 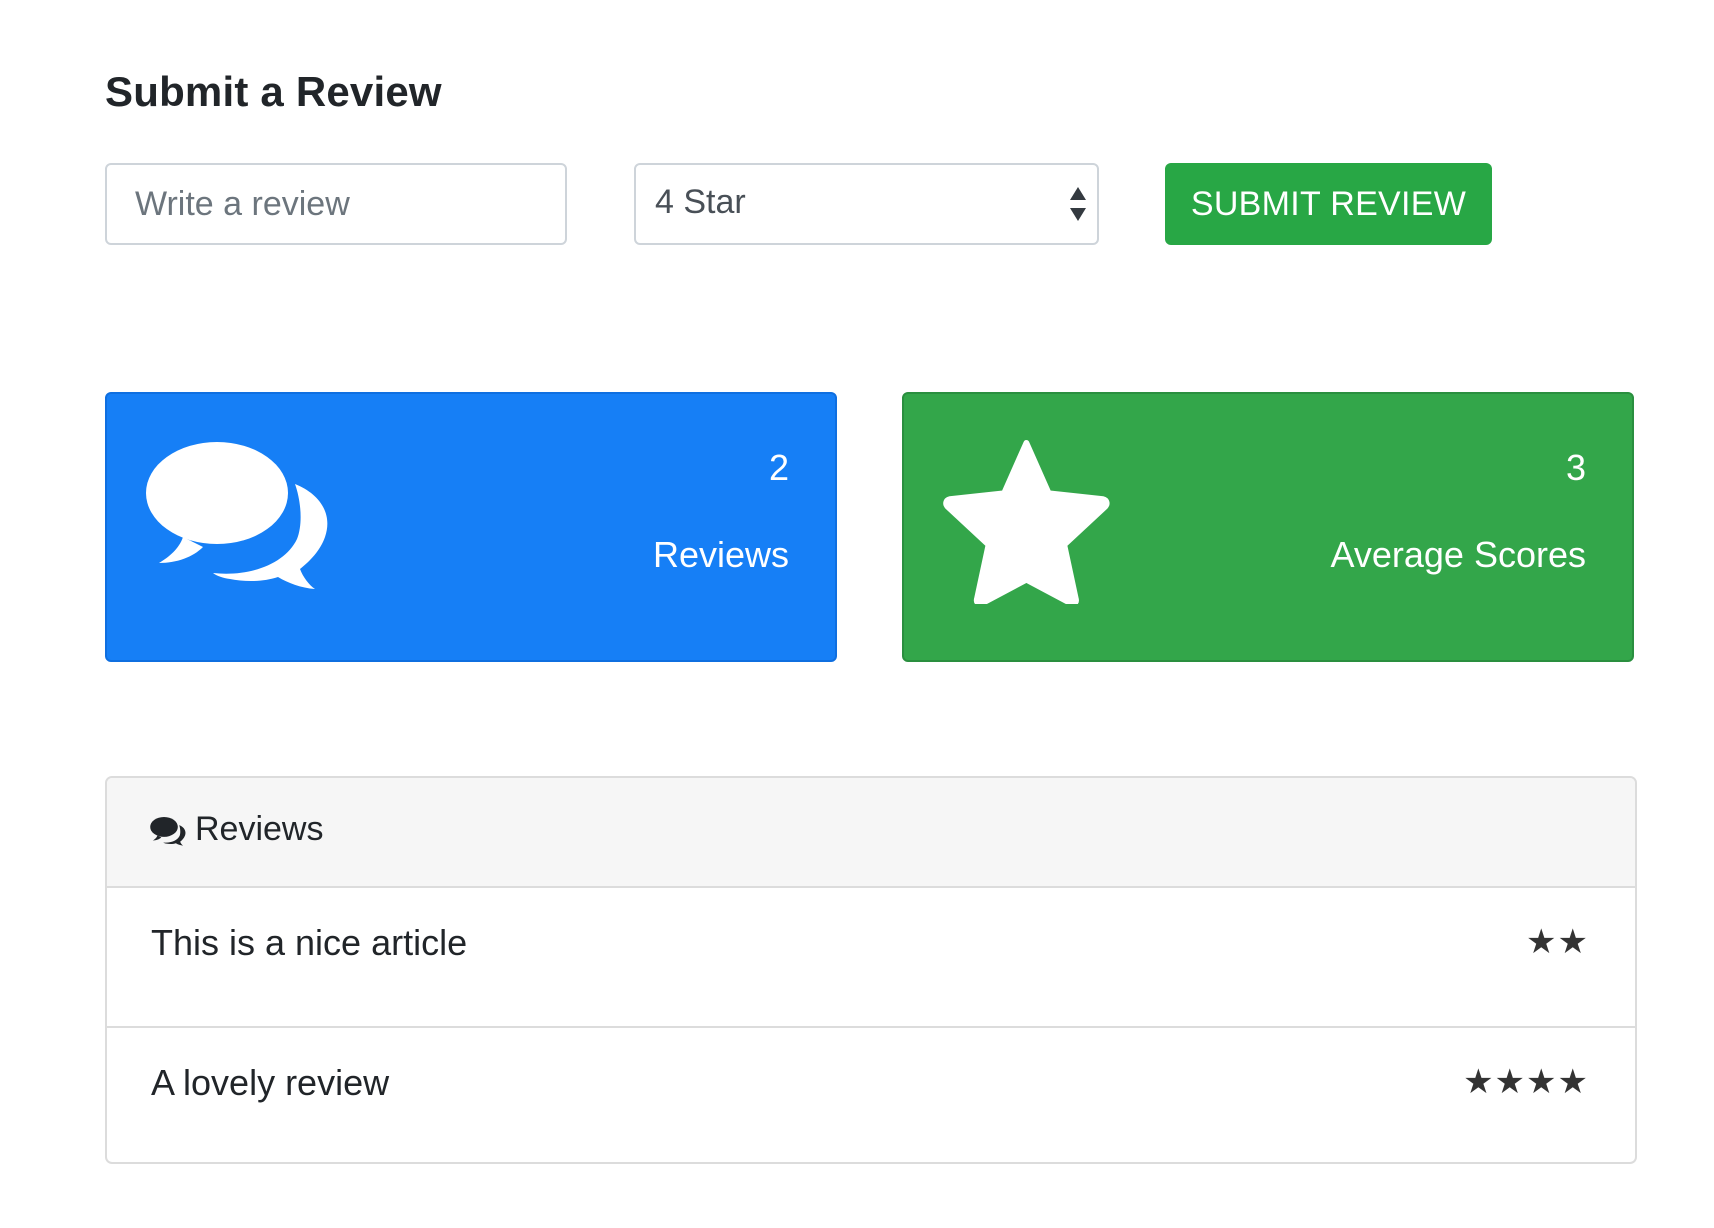 I want to click on average-score-label: Average Scores, so click(x=1458, y=554).